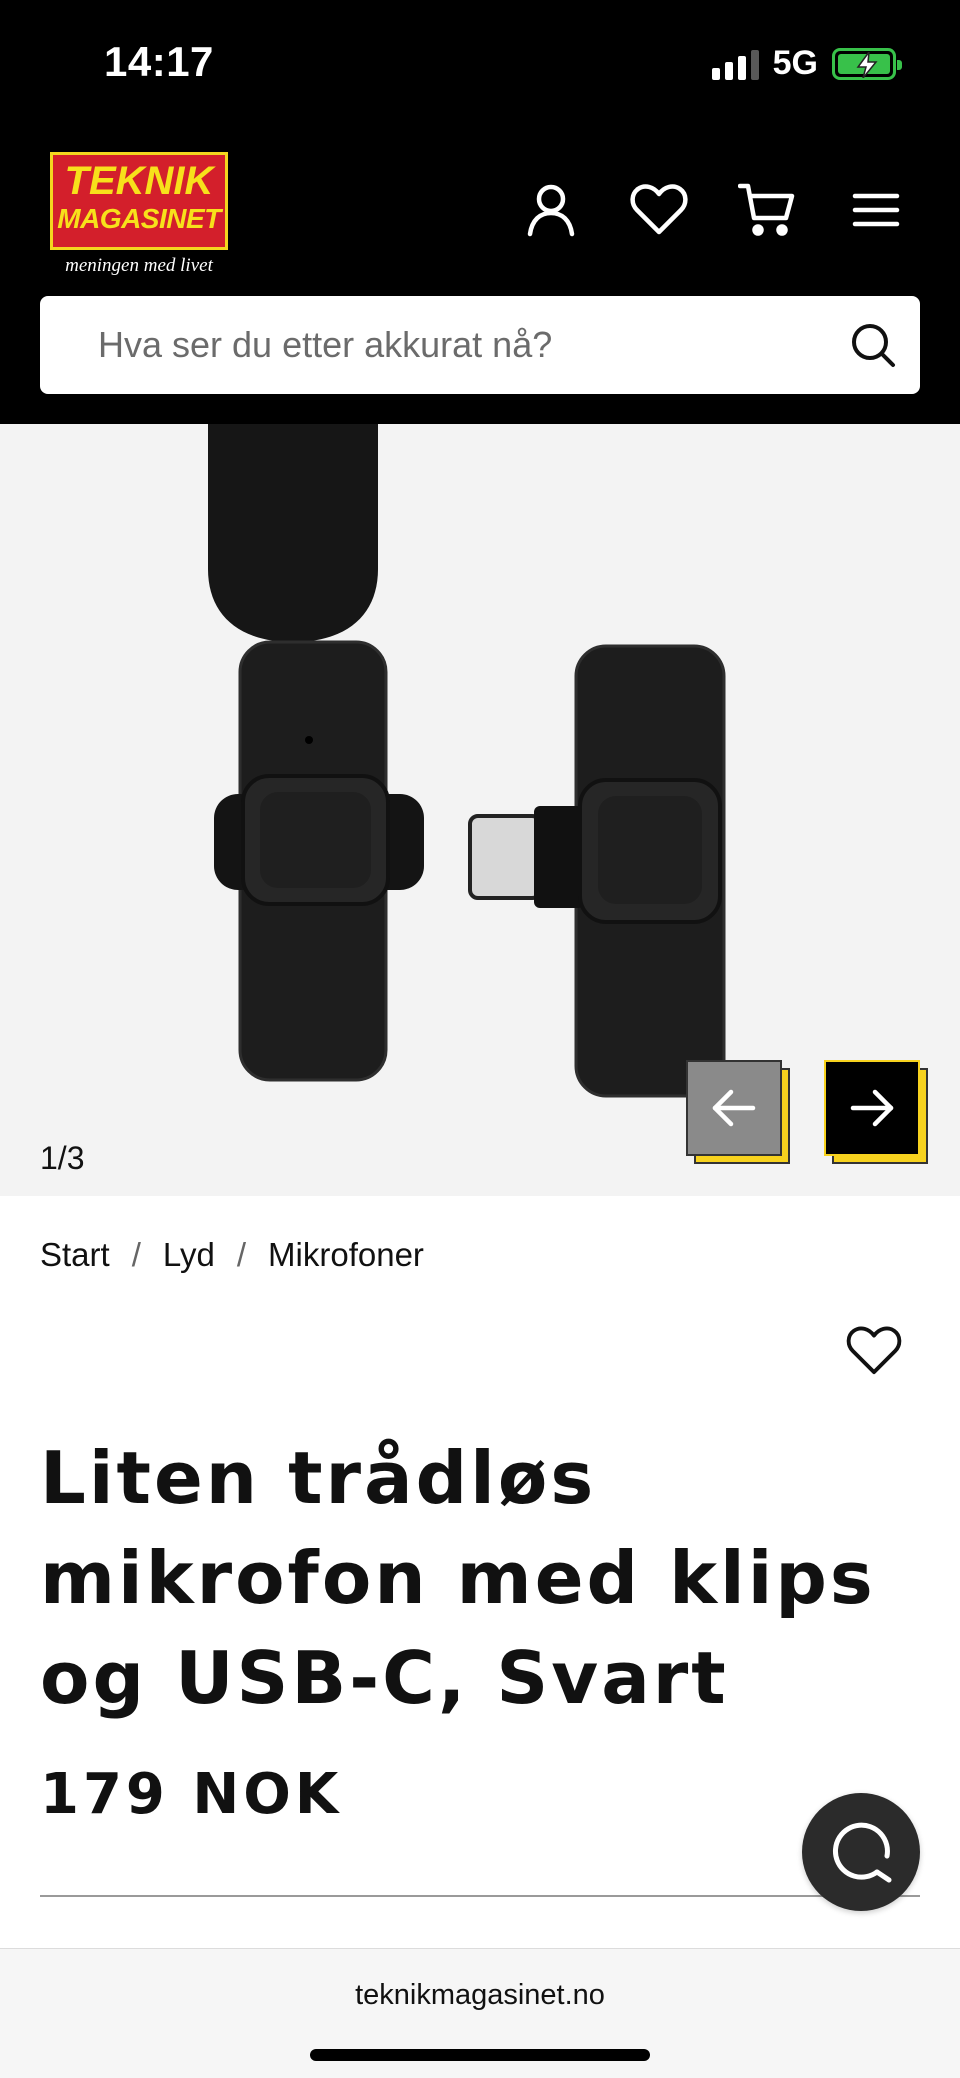 The height and width of the screenshot is (2078, 960). I want to click on chat-icon, so click(862, 1852).